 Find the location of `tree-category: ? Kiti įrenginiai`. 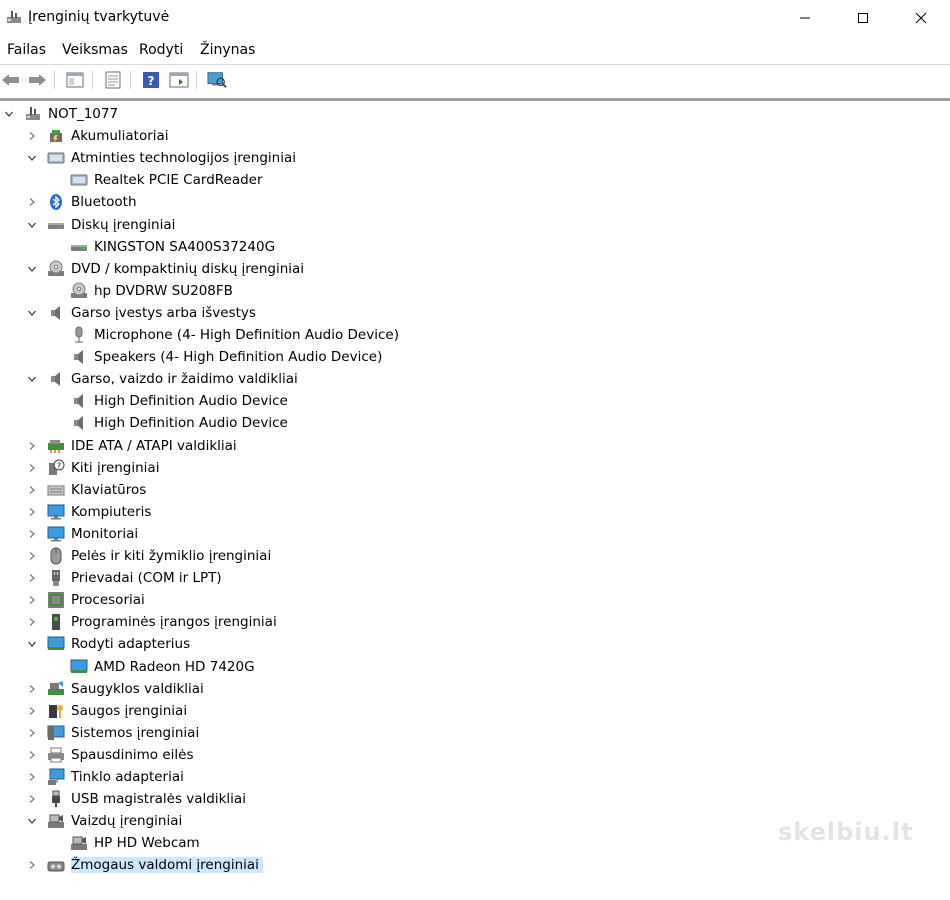

tree-category: ? Kiti įrenginiai is located at coordinates (92, 468).